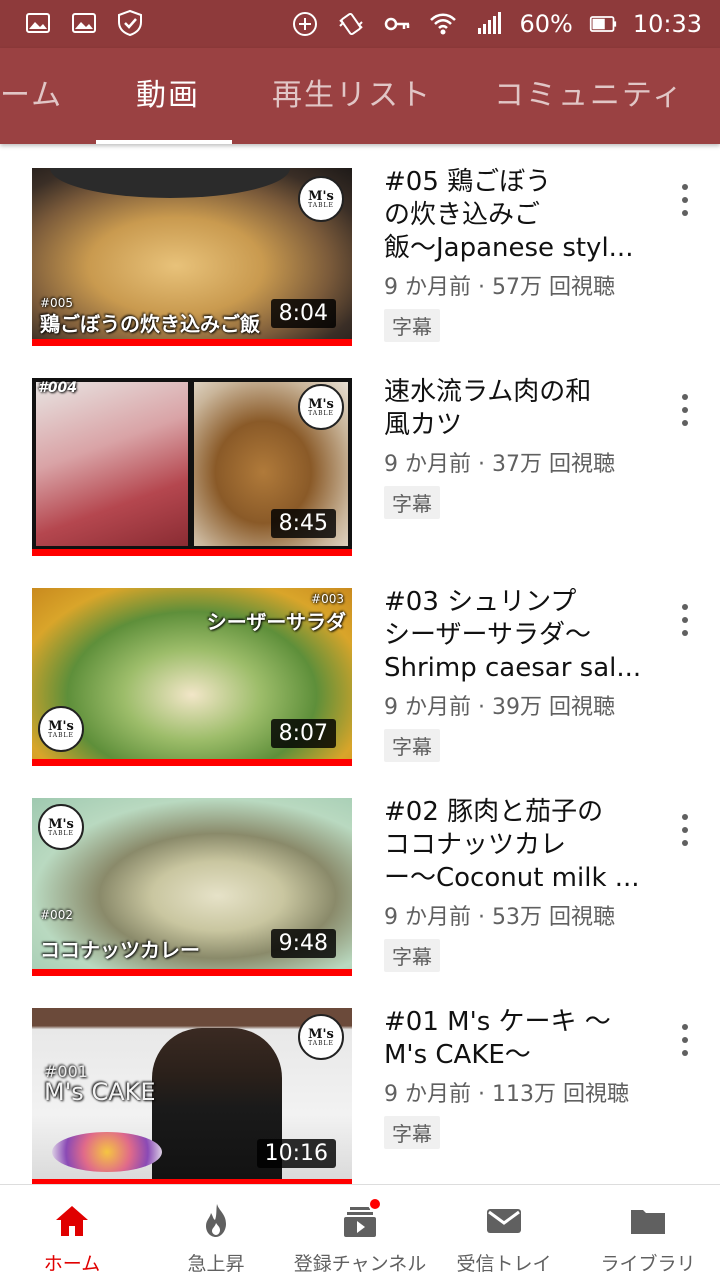  What do you see at coordinates (504, 1264) in the screenshot?
I see `nav-label: 受信トレイ` at bounding box center [504, 1264].